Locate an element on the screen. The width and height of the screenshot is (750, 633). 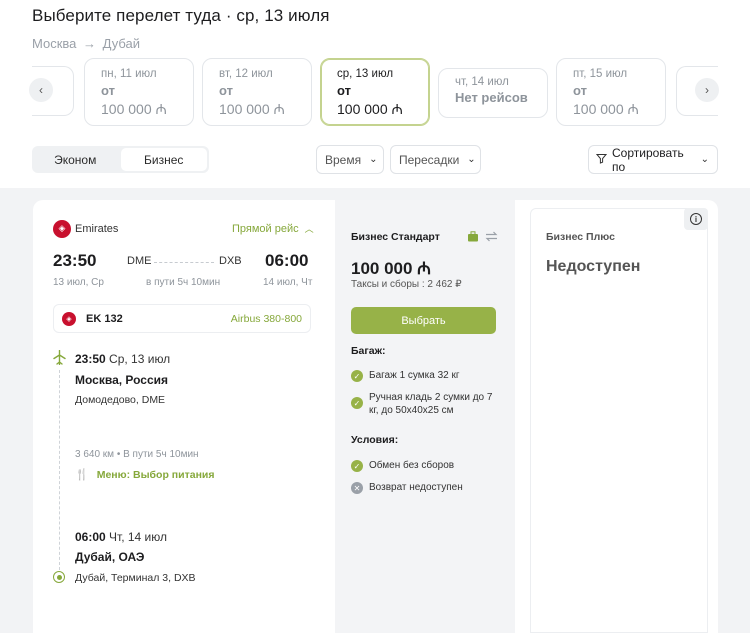
next-dates-button: › is located at coordinates (707, 90).